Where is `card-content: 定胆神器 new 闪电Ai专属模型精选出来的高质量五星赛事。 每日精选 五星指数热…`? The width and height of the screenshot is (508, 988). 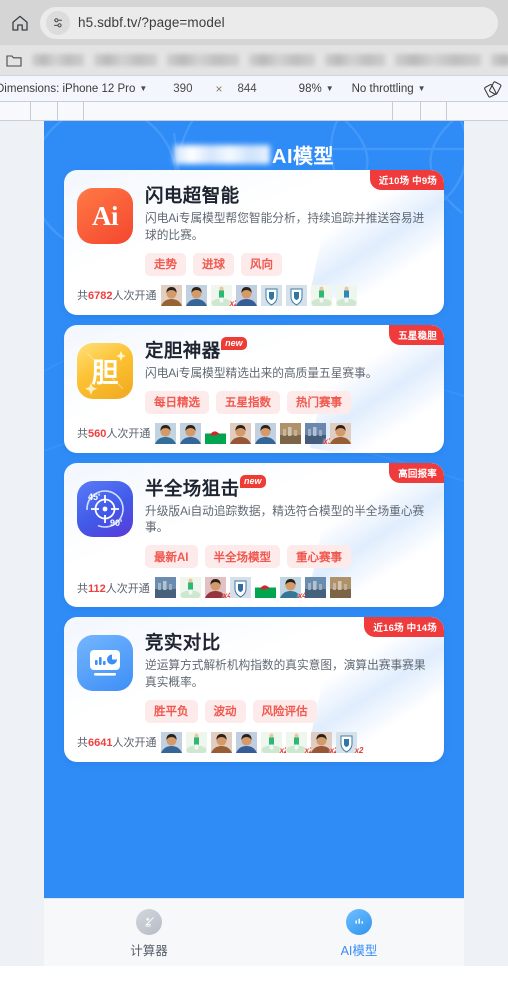 card-content: 定胆神器 new 闪电Ai专属模型精选出来的高质量五星赛事。 每日精选 五星指数热… is located at coordinates (288, 375).